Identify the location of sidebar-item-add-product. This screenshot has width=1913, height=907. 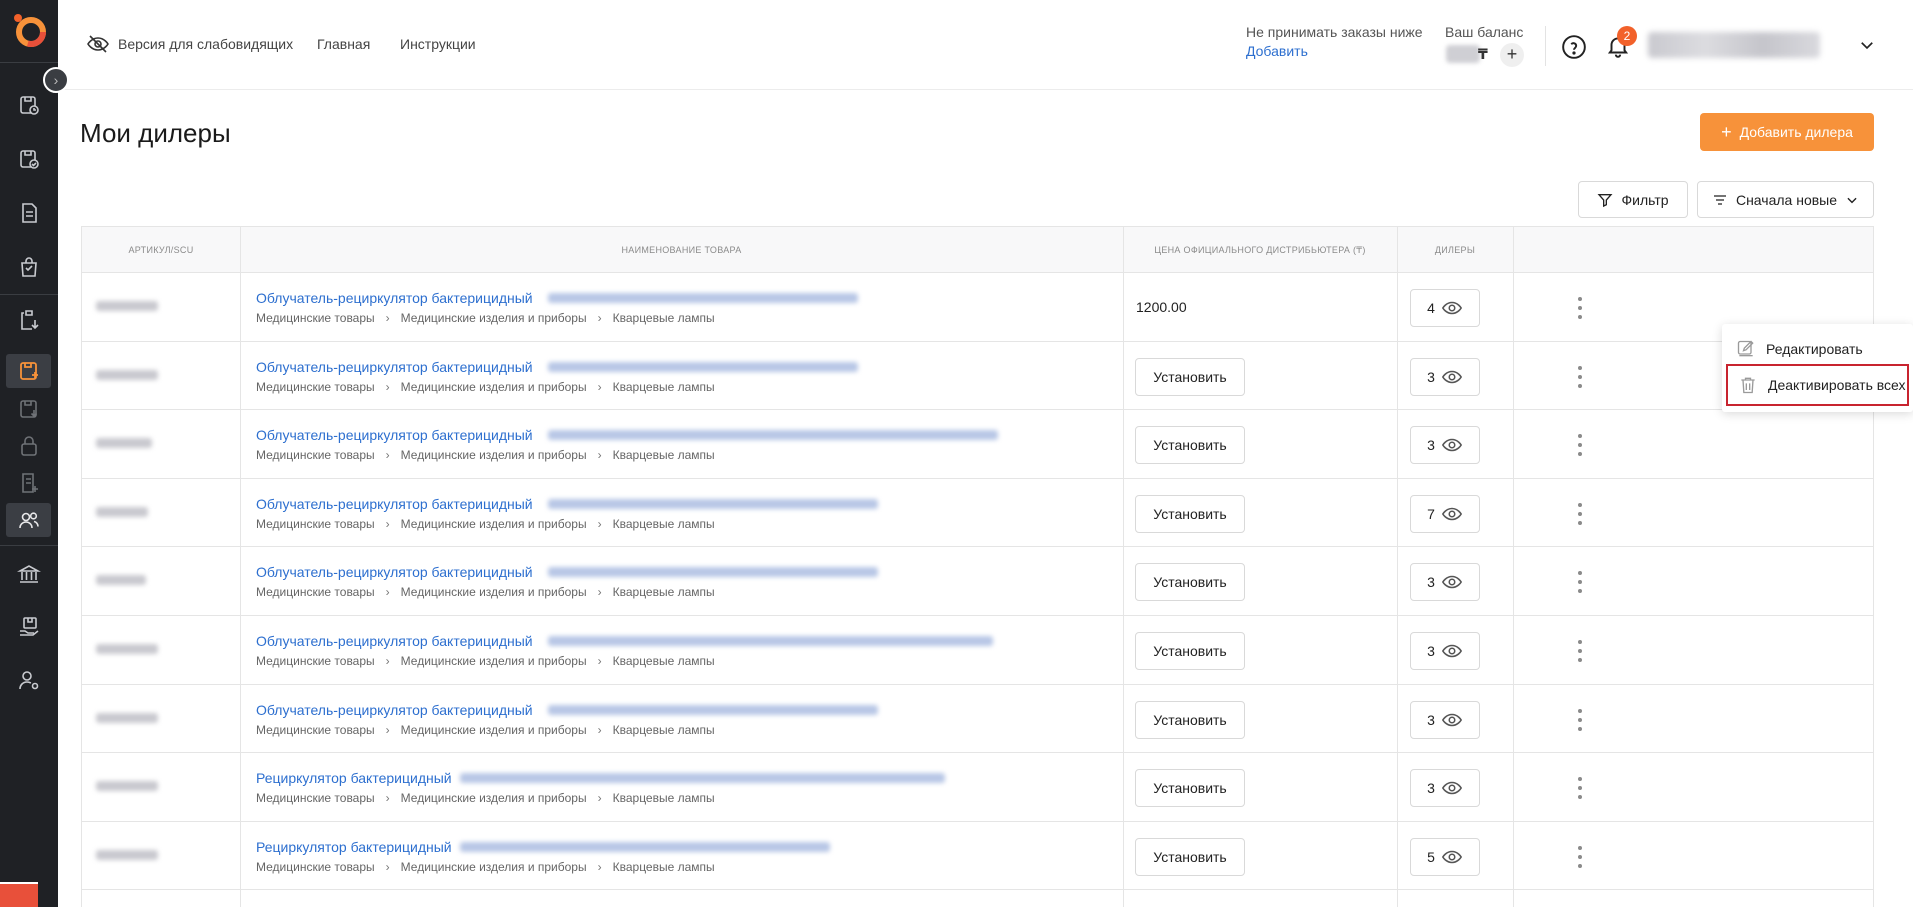
(28, 371).